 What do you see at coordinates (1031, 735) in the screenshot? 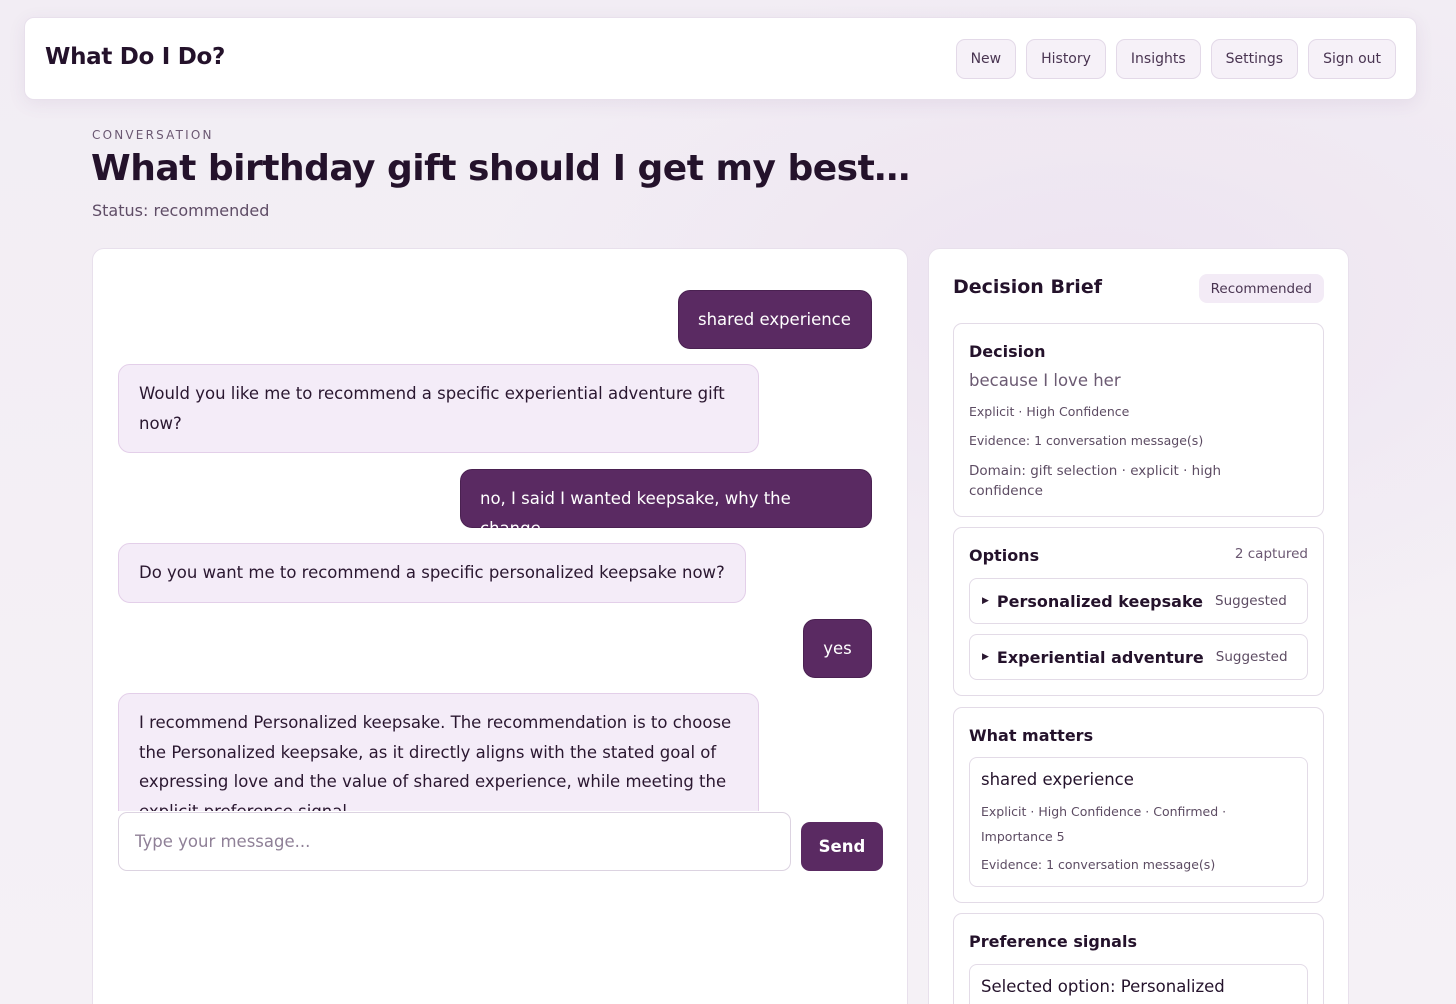
I see `what-matters-title: What matters` at bounding box center [1031, 735].